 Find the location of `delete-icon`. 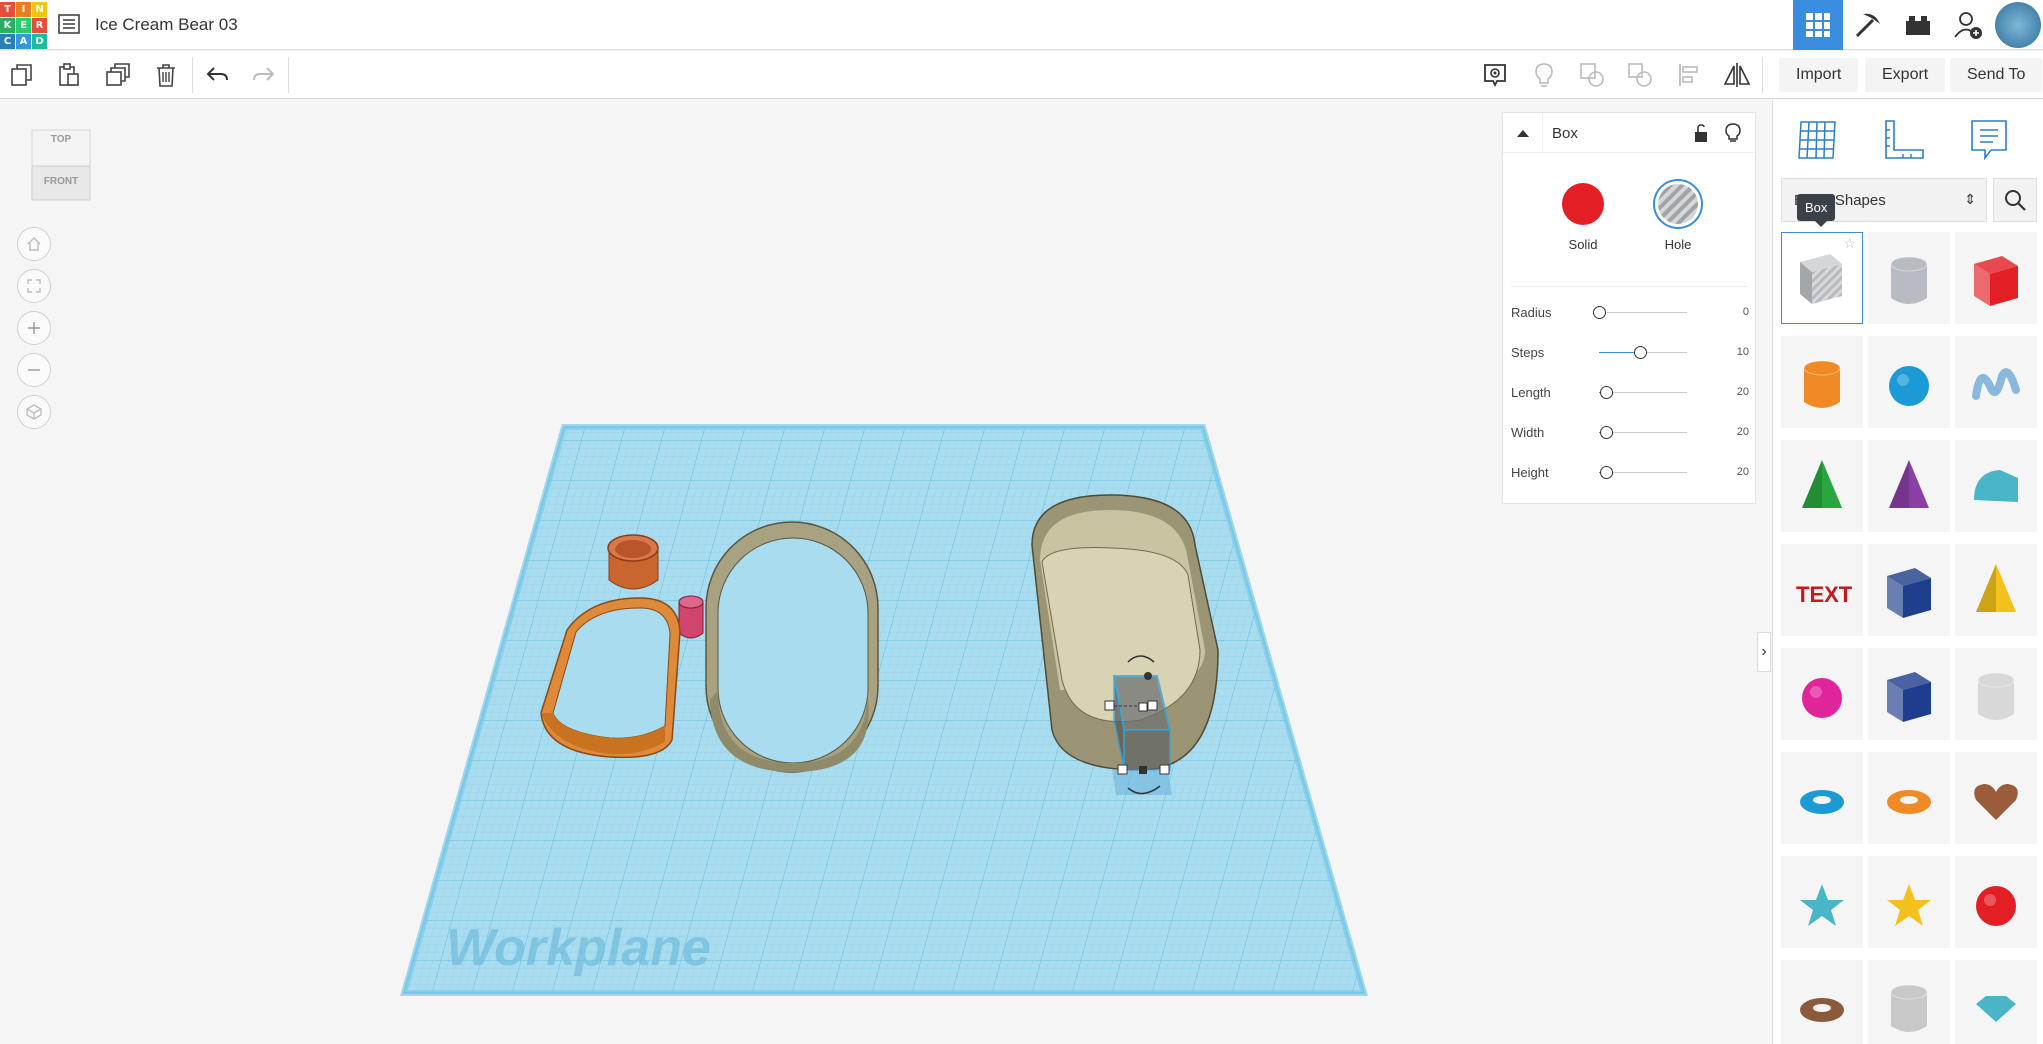

delete-icon is located at coordinates (166, 75).